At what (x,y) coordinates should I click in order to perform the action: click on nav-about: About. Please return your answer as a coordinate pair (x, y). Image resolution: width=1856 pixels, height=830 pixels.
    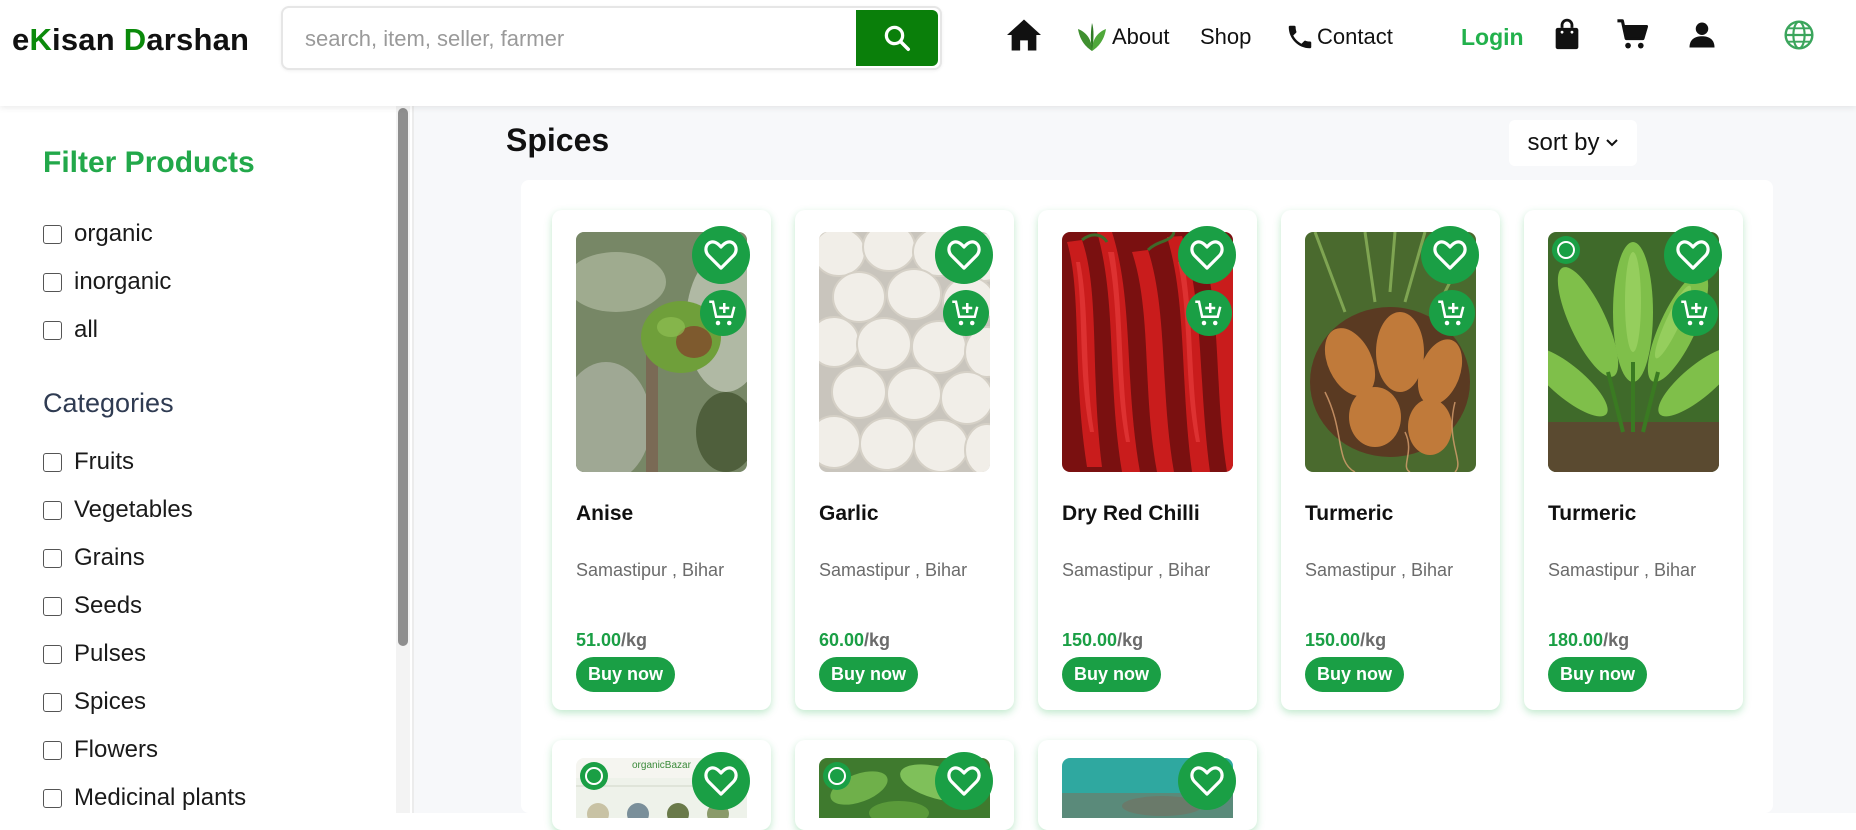
    Looking at the image, I should click on (1122, 37).